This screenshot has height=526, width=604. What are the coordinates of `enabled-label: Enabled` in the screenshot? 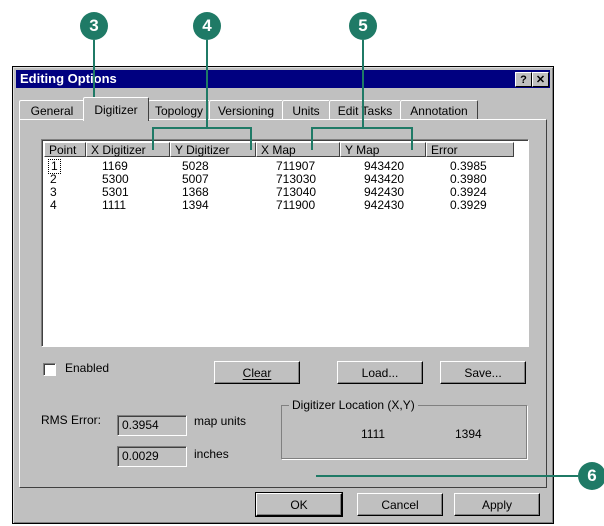 It's located at (87, 368).